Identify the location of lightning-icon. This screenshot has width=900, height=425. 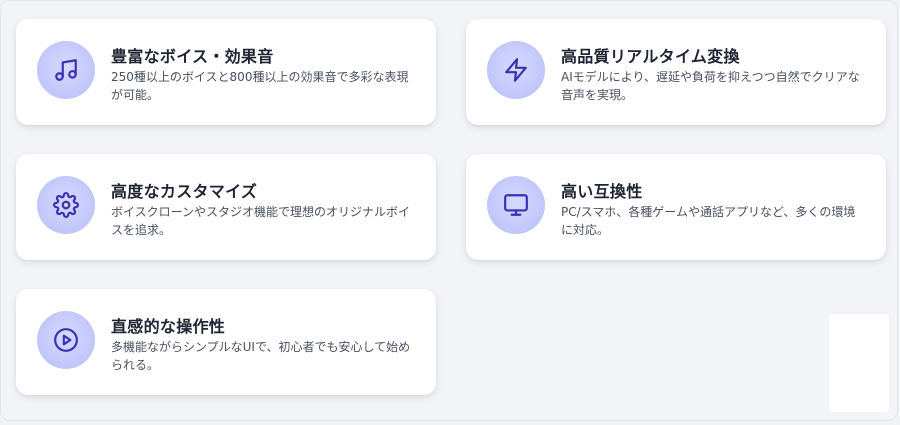
(516, 70).